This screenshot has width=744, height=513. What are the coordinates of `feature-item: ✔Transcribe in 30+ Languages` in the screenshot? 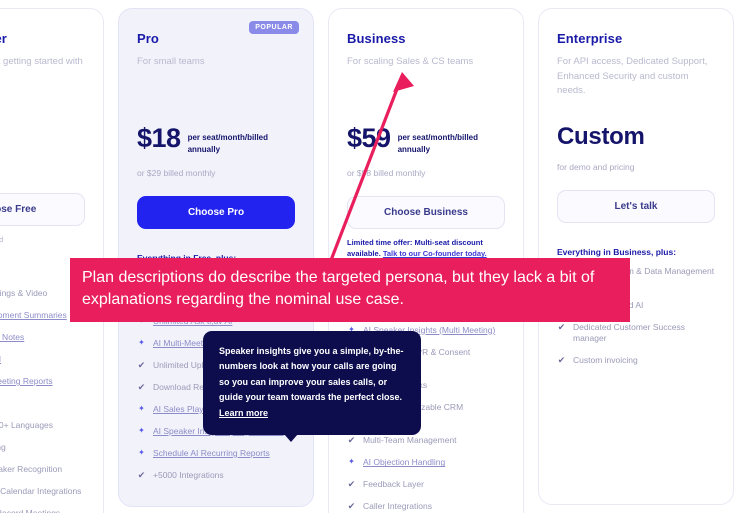 It's located at (42, 425).